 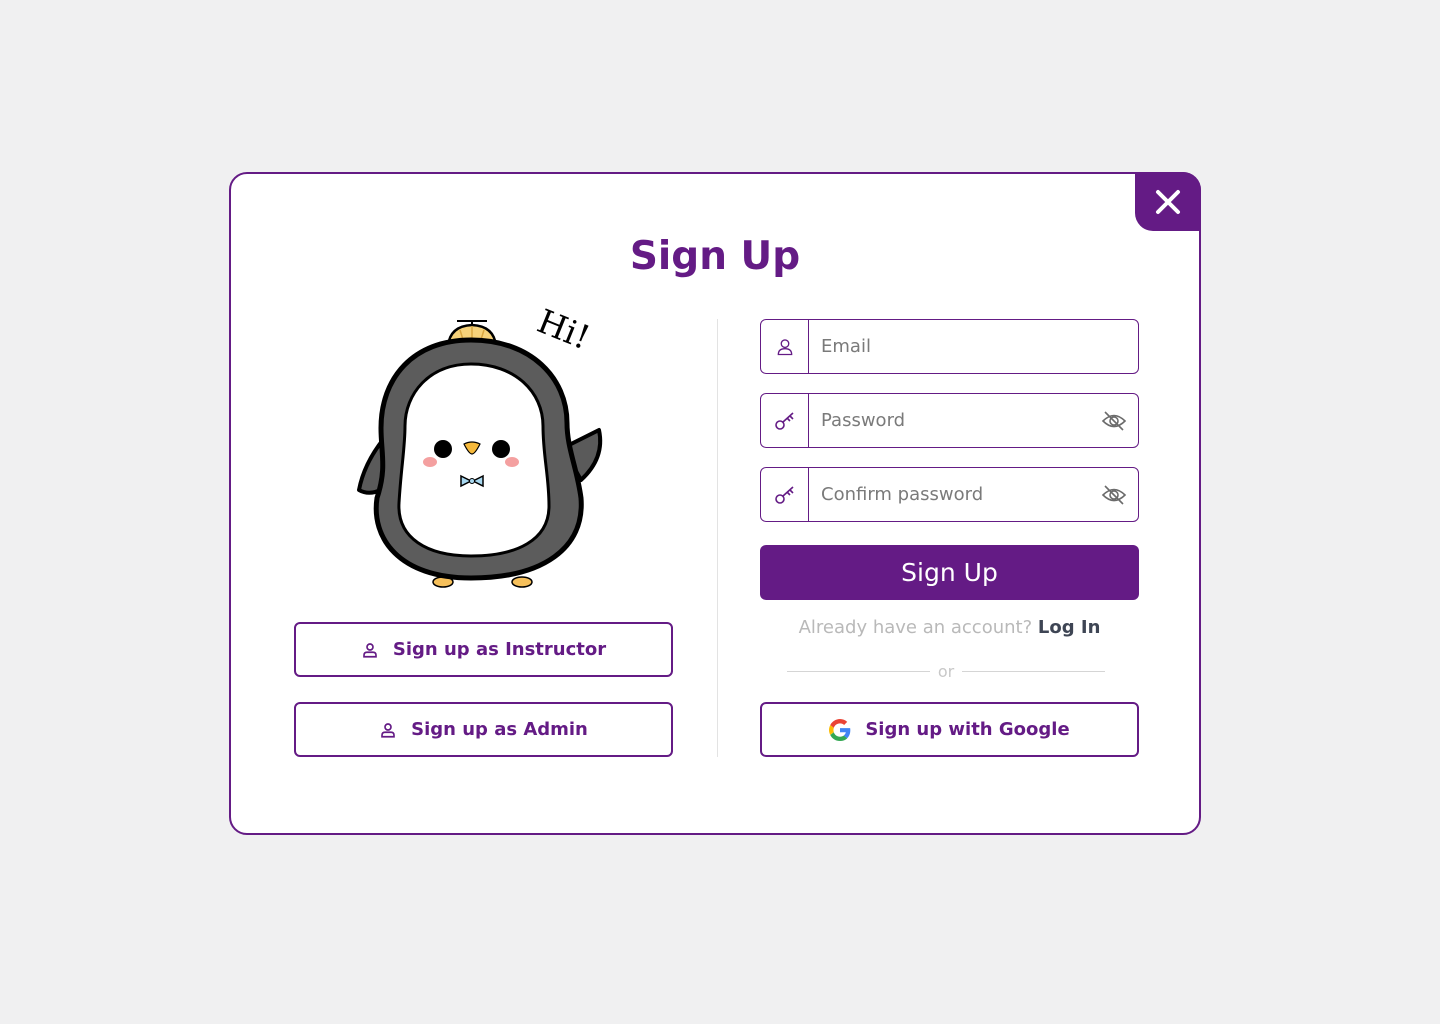 I want to click on close-icon, so click(x=1168, y=201).